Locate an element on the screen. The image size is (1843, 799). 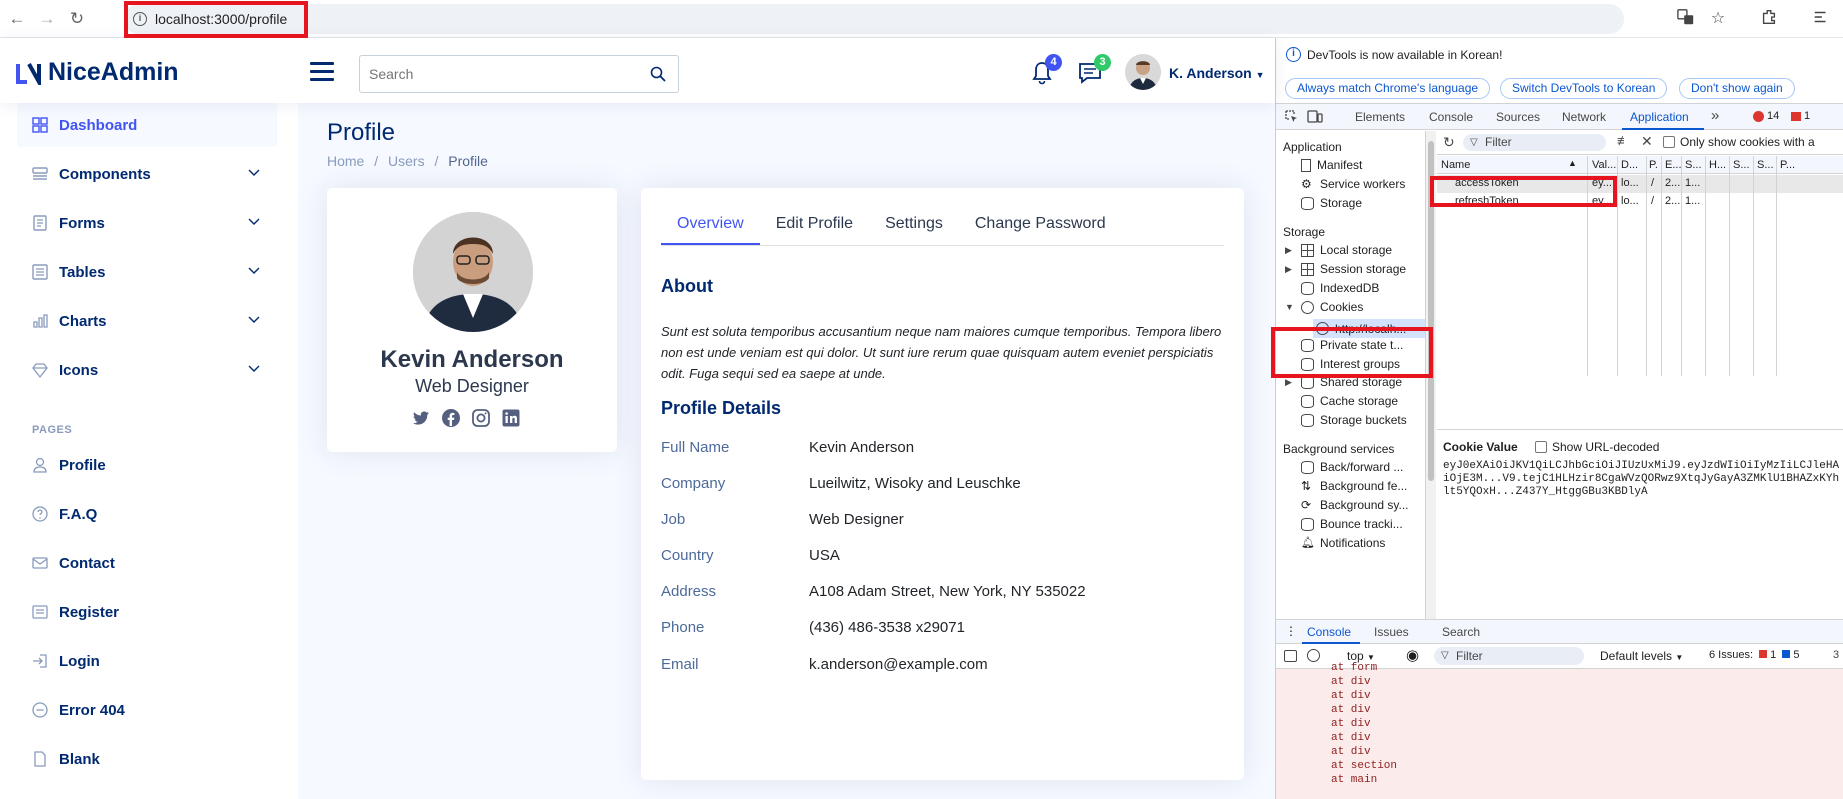
extensions-icon is located at coordinates (1769, 19).